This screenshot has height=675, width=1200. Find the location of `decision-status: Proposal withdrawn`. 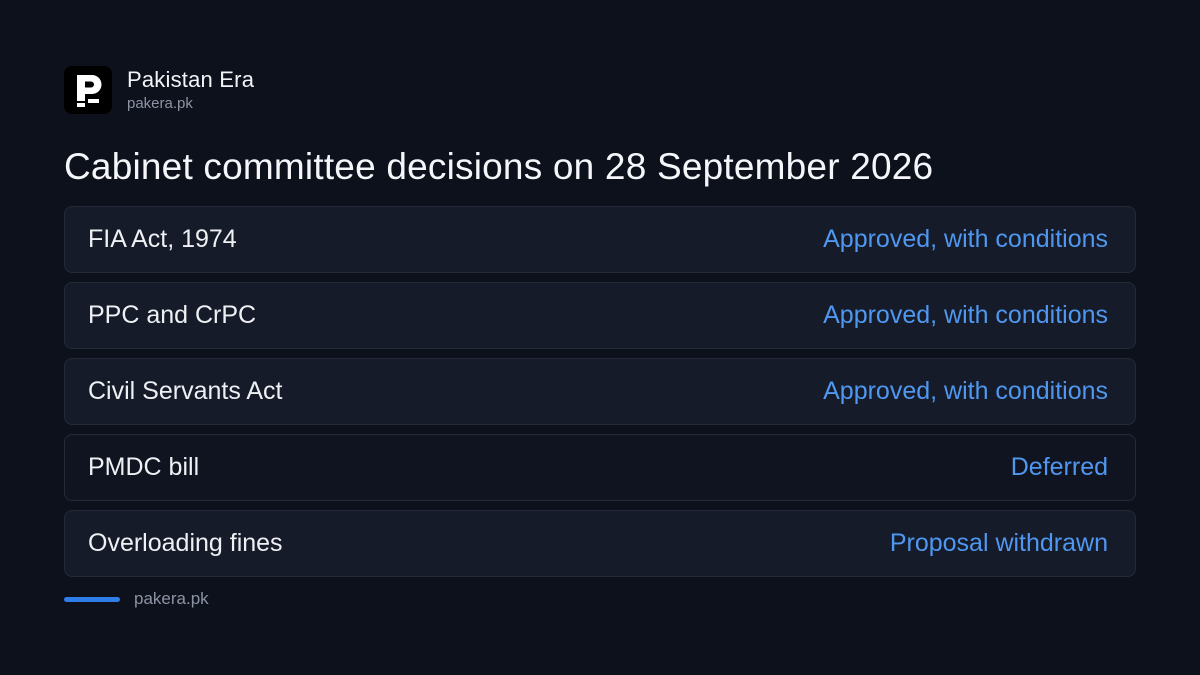

decision-status: Proposal withdrawn is located at coordinates (998, 543).